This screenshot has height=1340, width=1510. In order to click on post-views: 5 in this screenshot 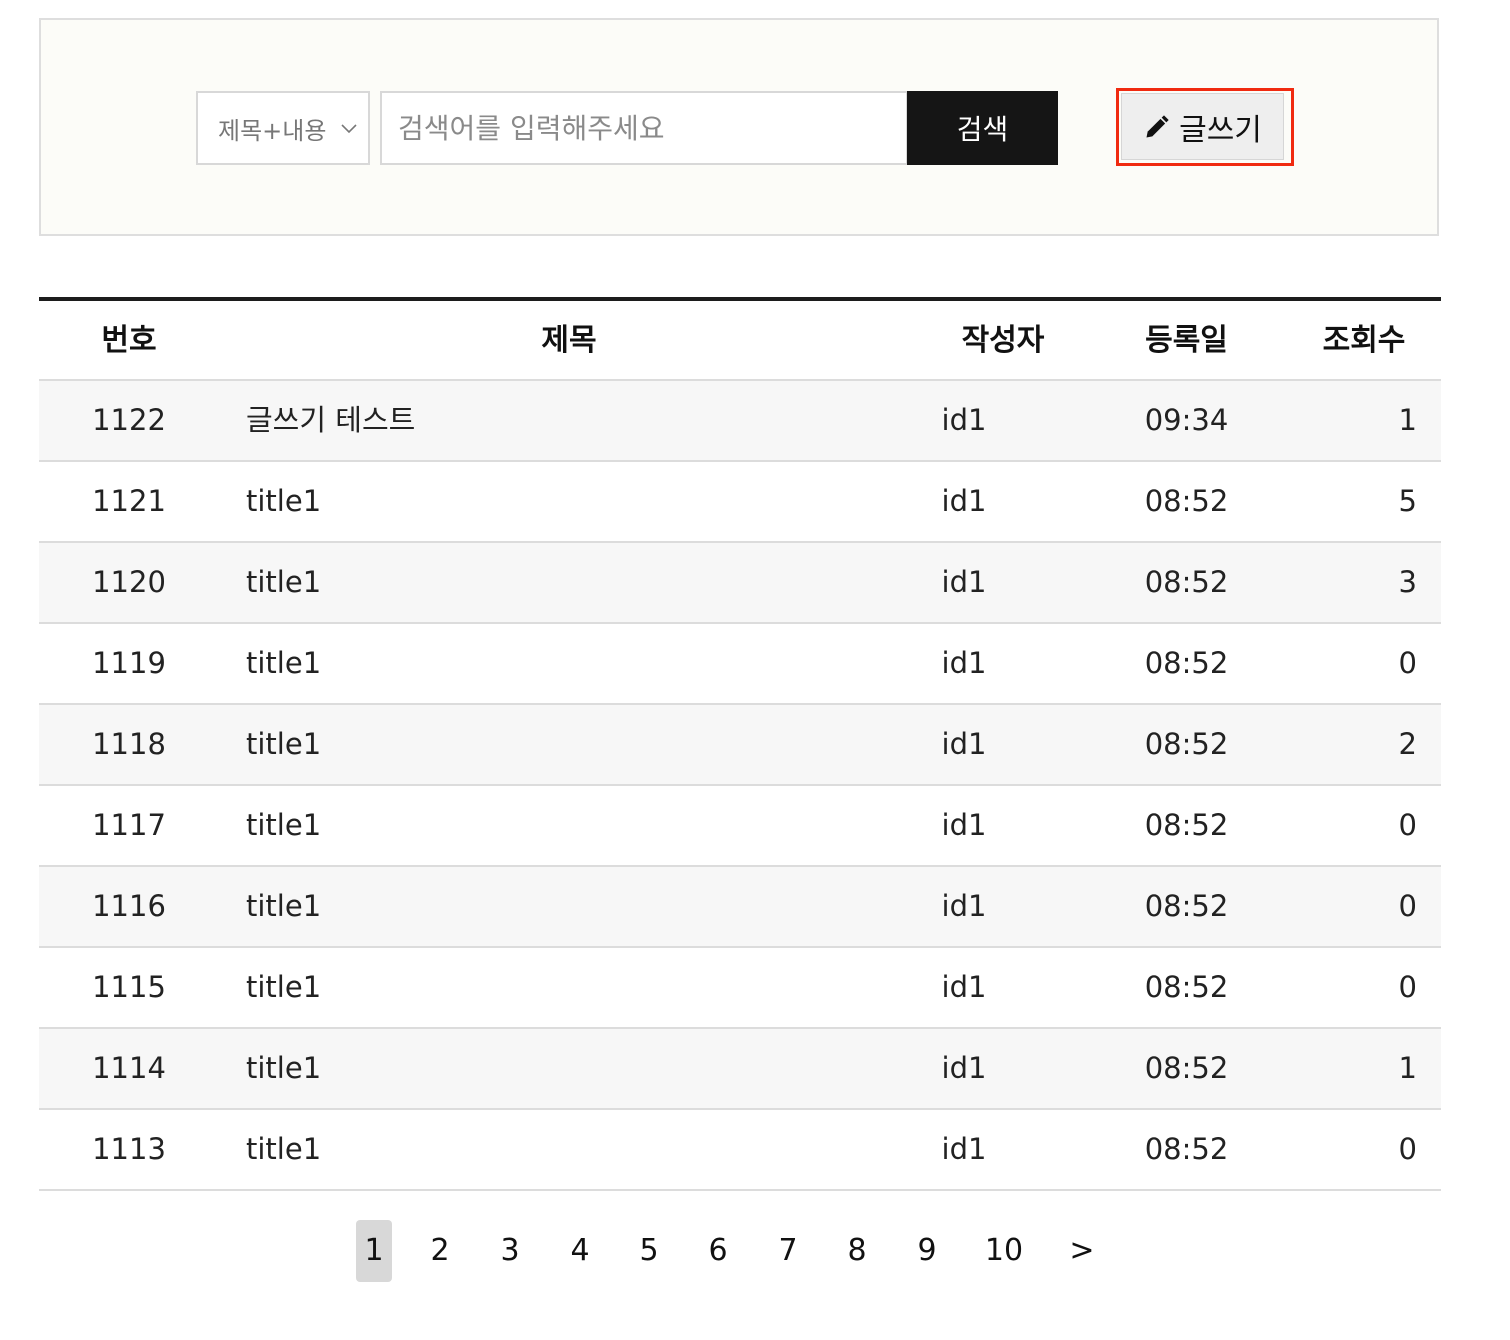, I will do `click(1407, 501)`.